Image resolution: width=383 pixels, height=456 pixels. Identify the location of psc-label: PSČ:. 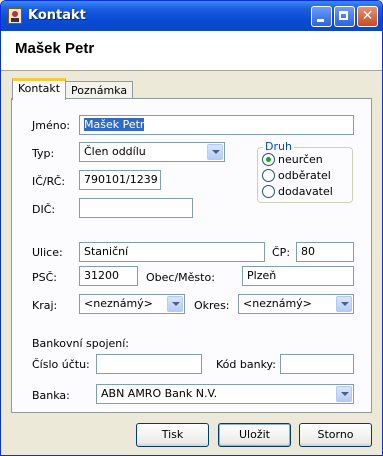
(45, 277).